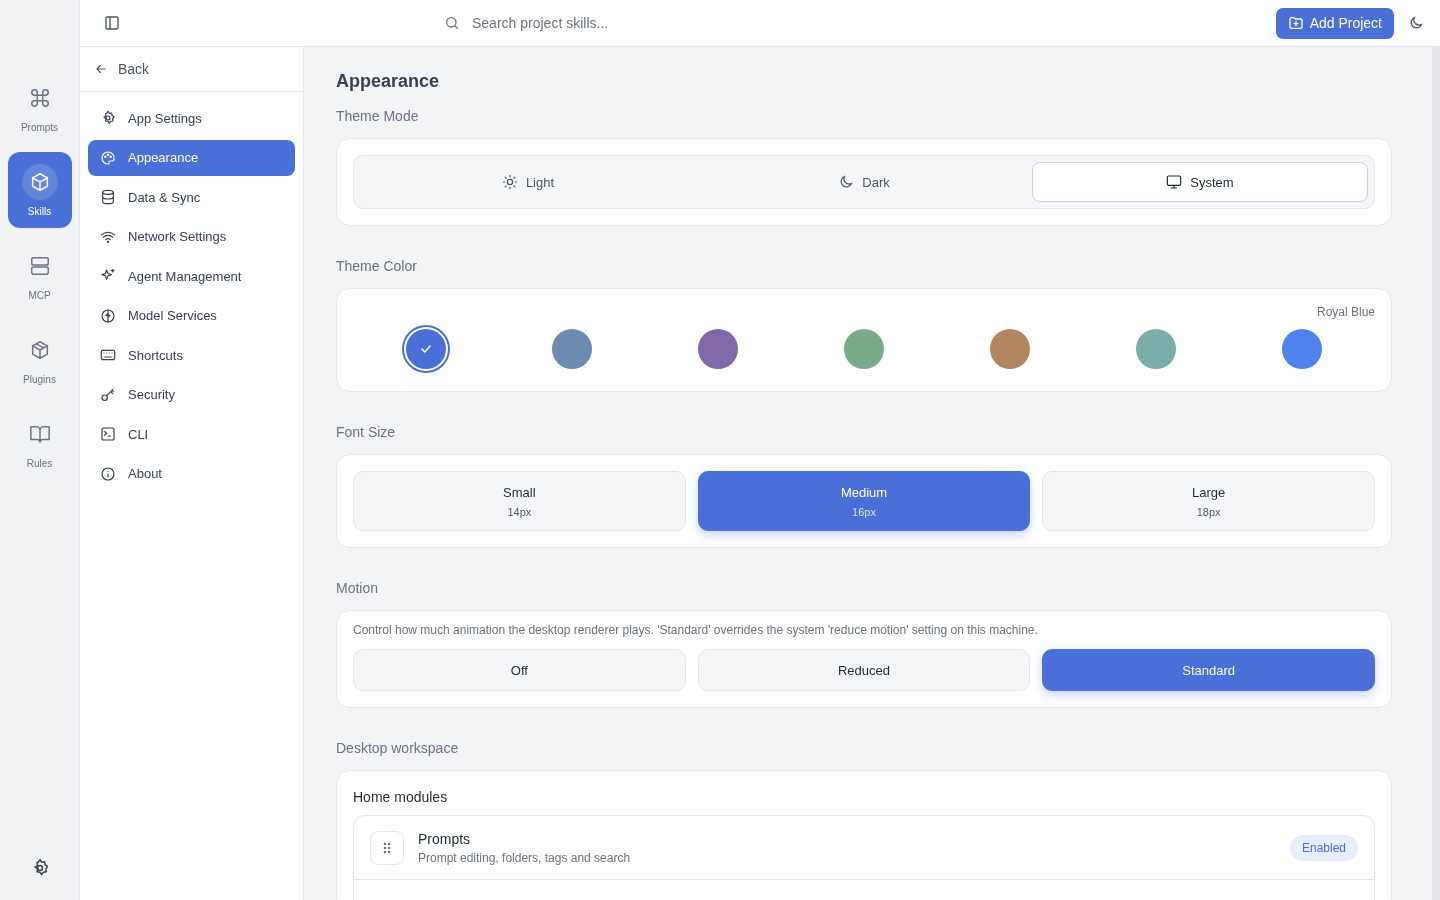 Image resolution: width=1440 pixels, height=900 pixels. I want to click on settings-nav-item: Appearance, so click(191, 157).